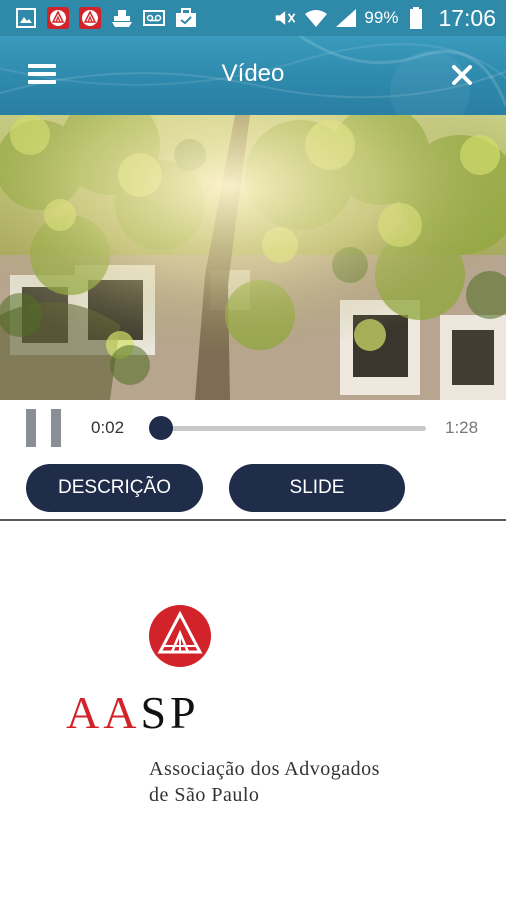  I want to click on seek-thumb, so click(161, 428).